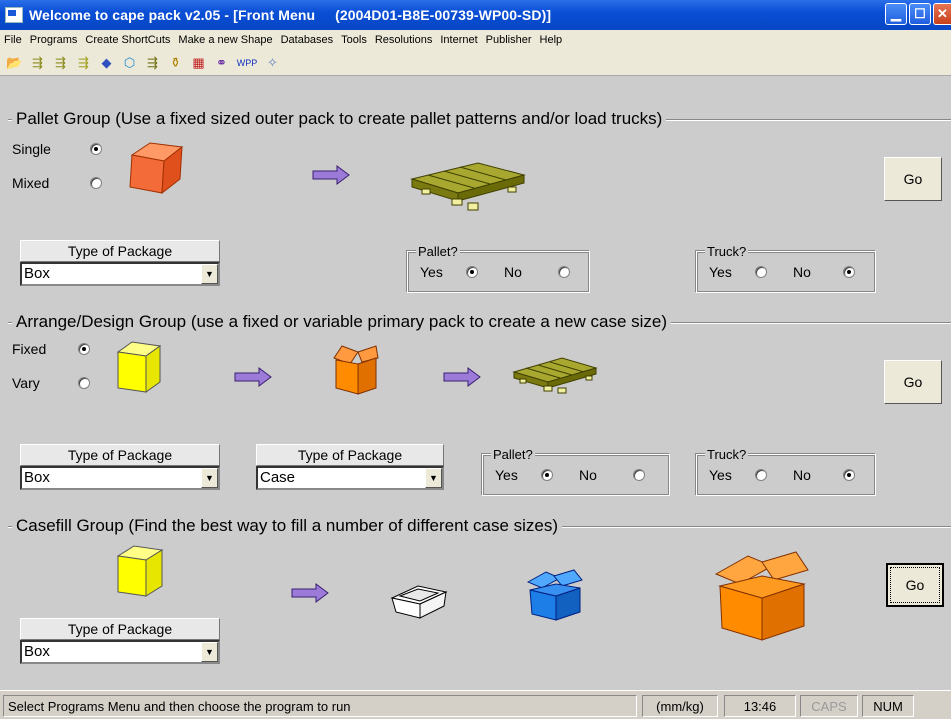  Describe the element at coordinates (849, 272) in the screenshot. I see `truck-no-radio` at that location.